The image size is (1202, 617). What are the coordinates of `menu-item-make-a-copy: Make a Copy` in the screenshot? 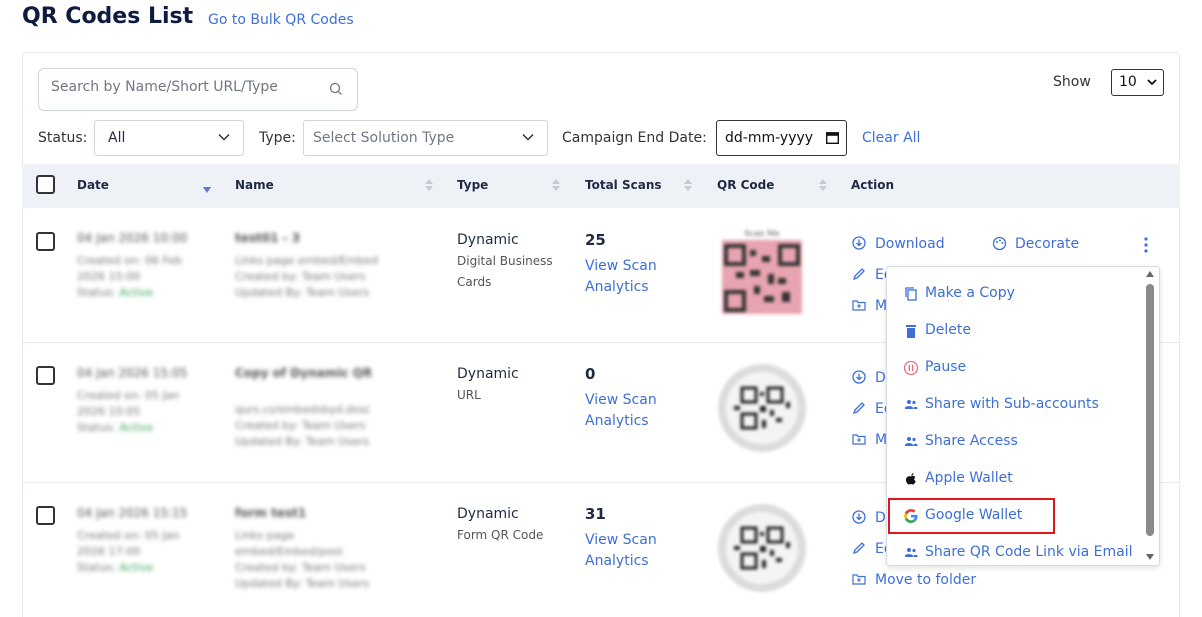 It's located at (1017, 293).